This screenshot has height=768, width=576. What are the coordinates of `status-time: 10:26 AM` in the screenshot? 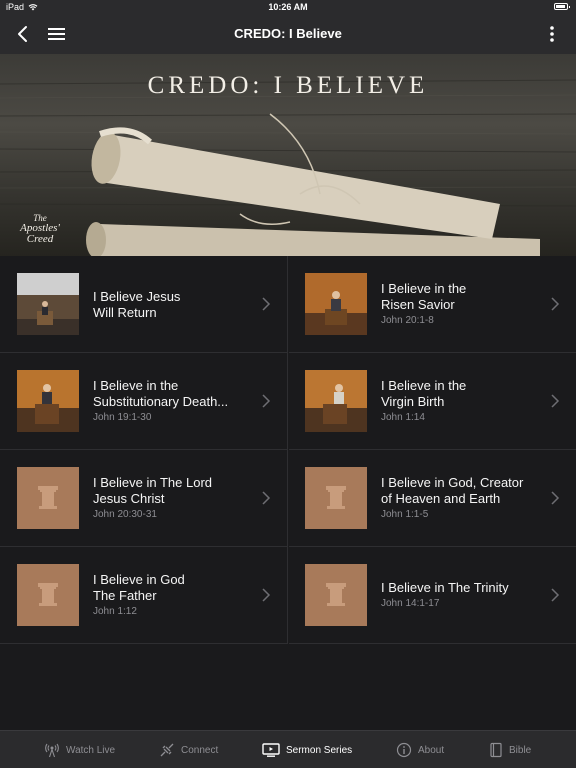 It's located at (288, 7).